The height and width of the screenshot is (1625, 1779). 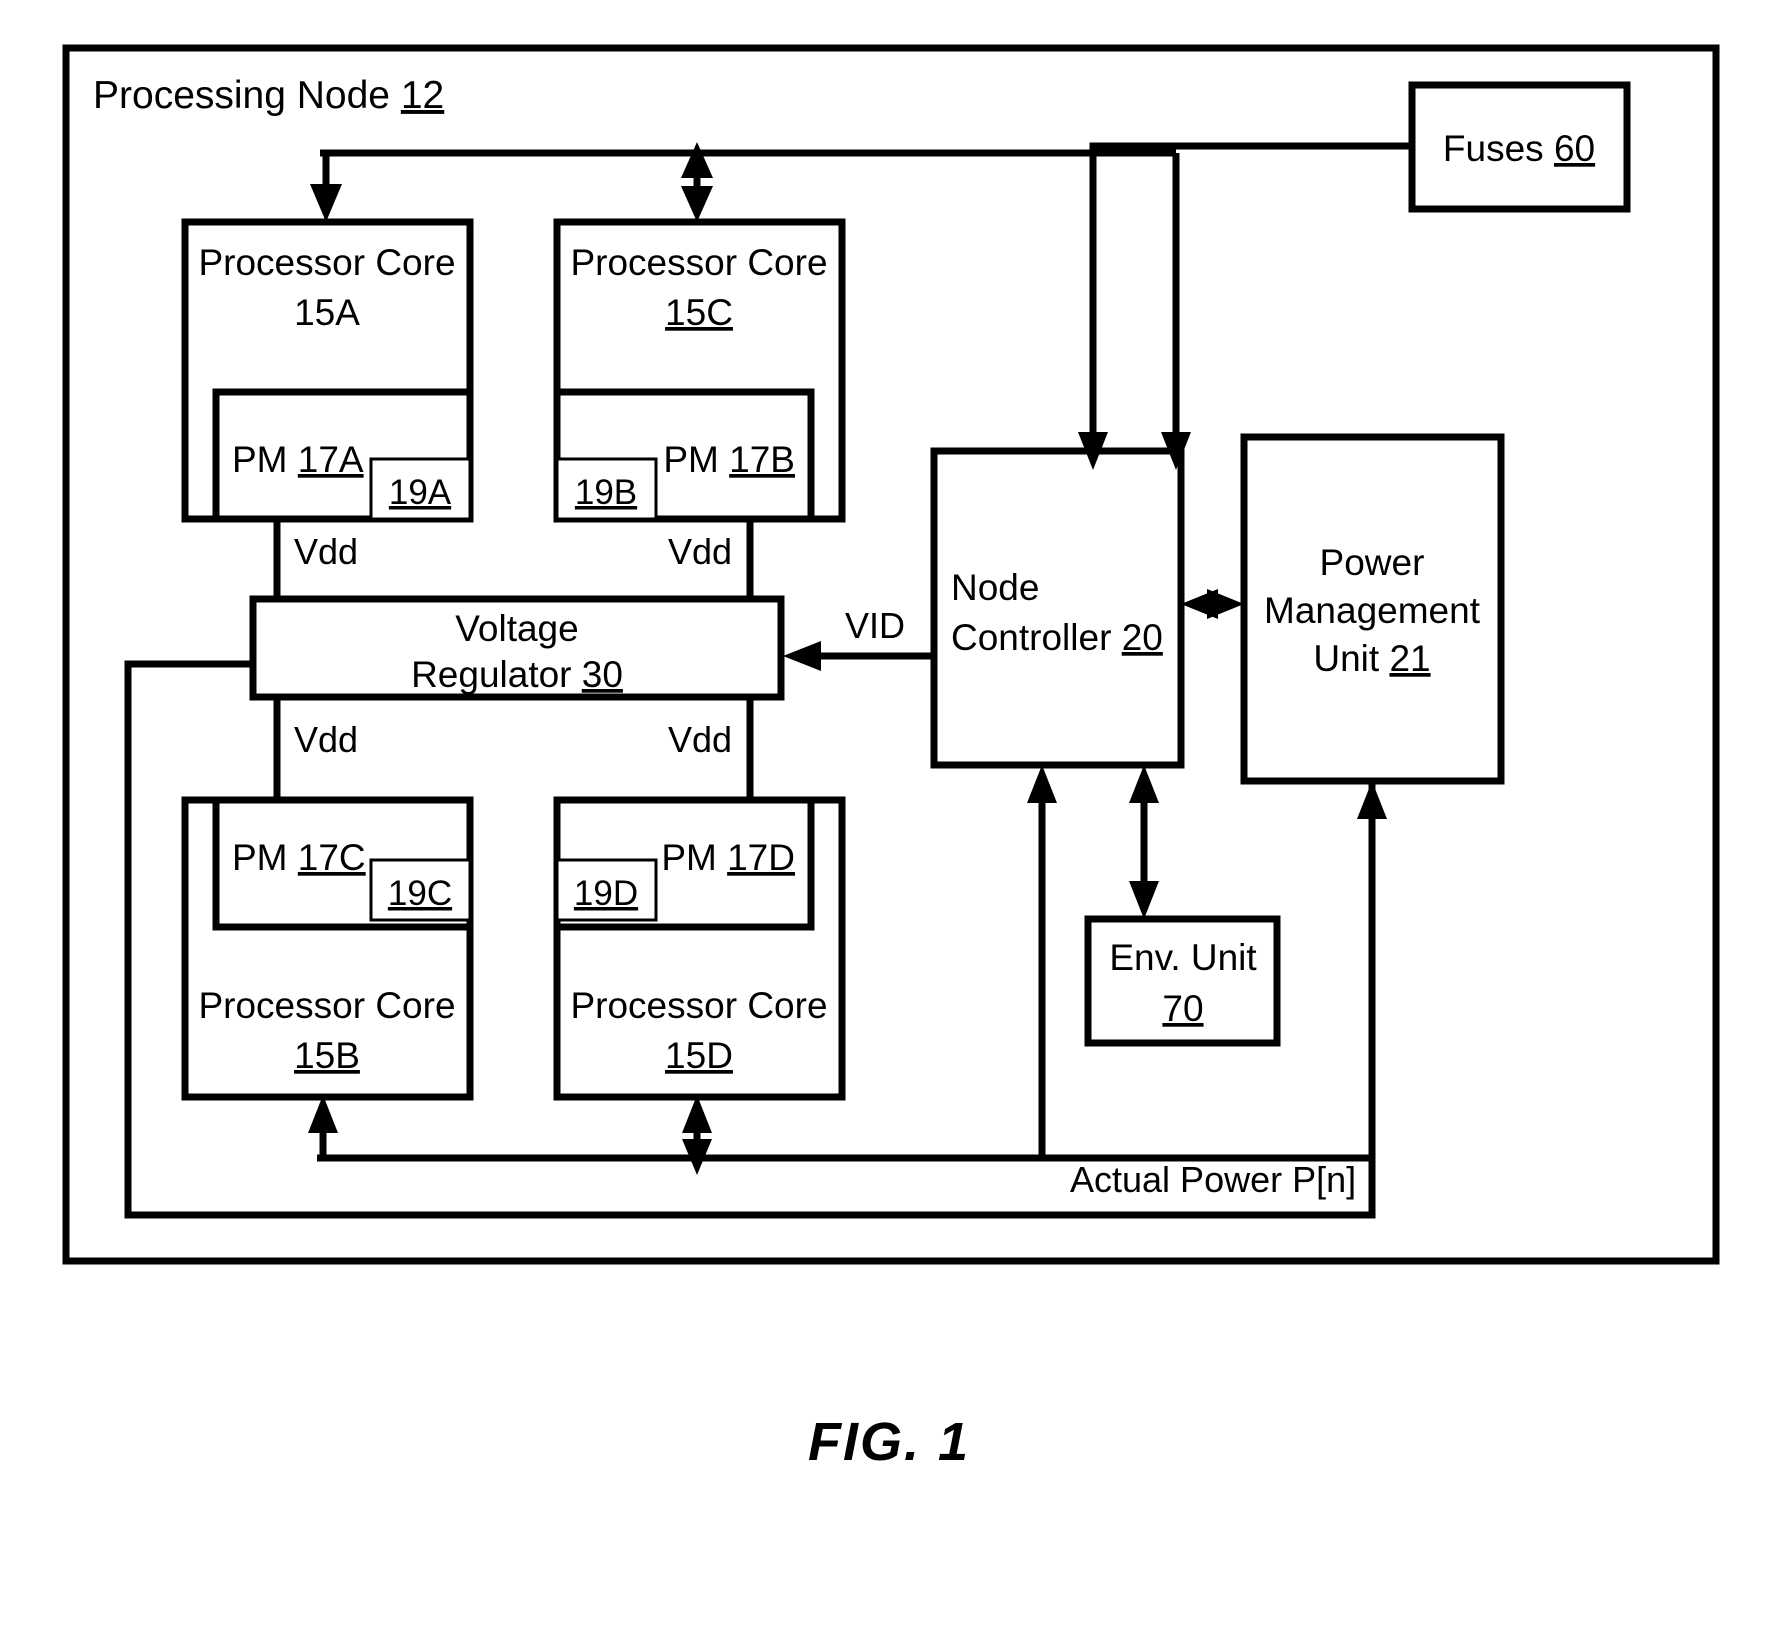 What do you see at coordinates (698, 1005) in the screenshot?
I see `processor-core-15d-label: Processor Core` at bounding box center [698, 1005].